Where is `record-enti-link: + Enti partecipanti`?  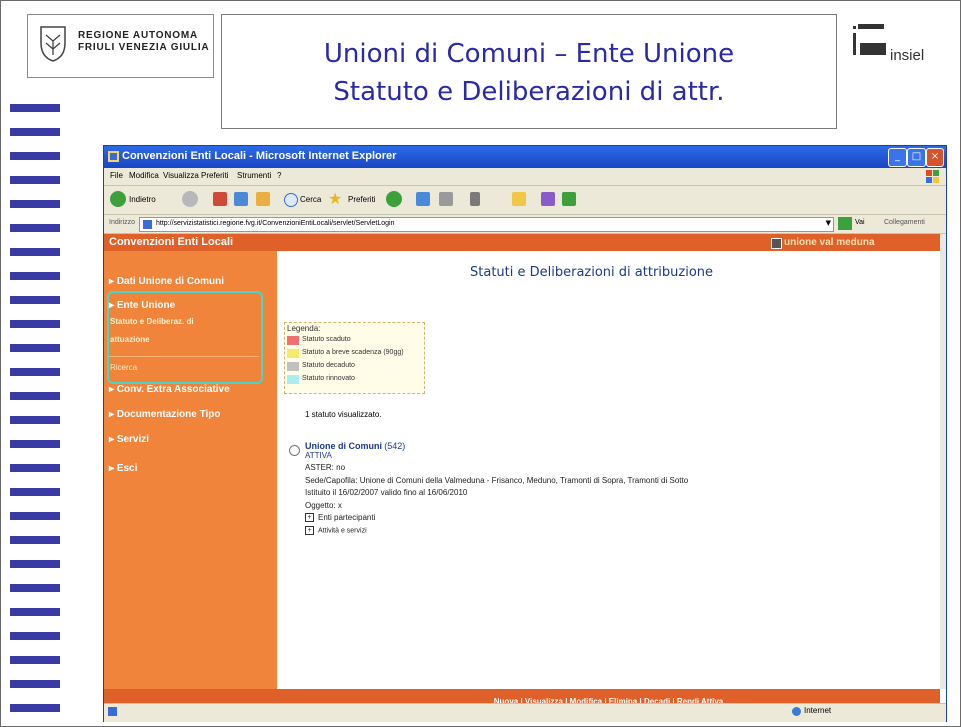 record-enti-link: + Enti partecipanti is located at coordinates (340, 518).